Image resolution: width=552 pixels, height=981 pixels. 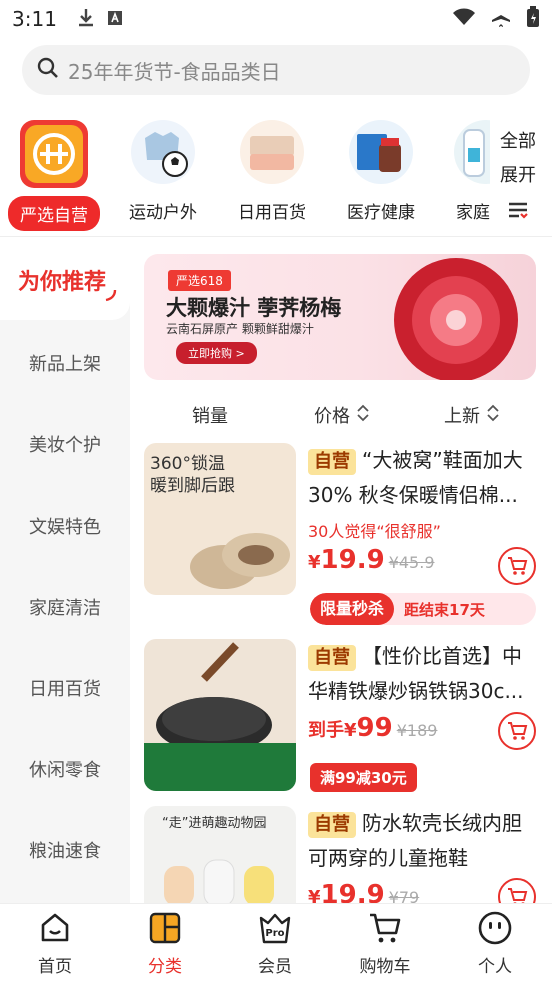 What do you see at coordinates (163, 171) in the screenshot?
I see `category-outdoor: 运动户外` at bounding box center [163, 171].